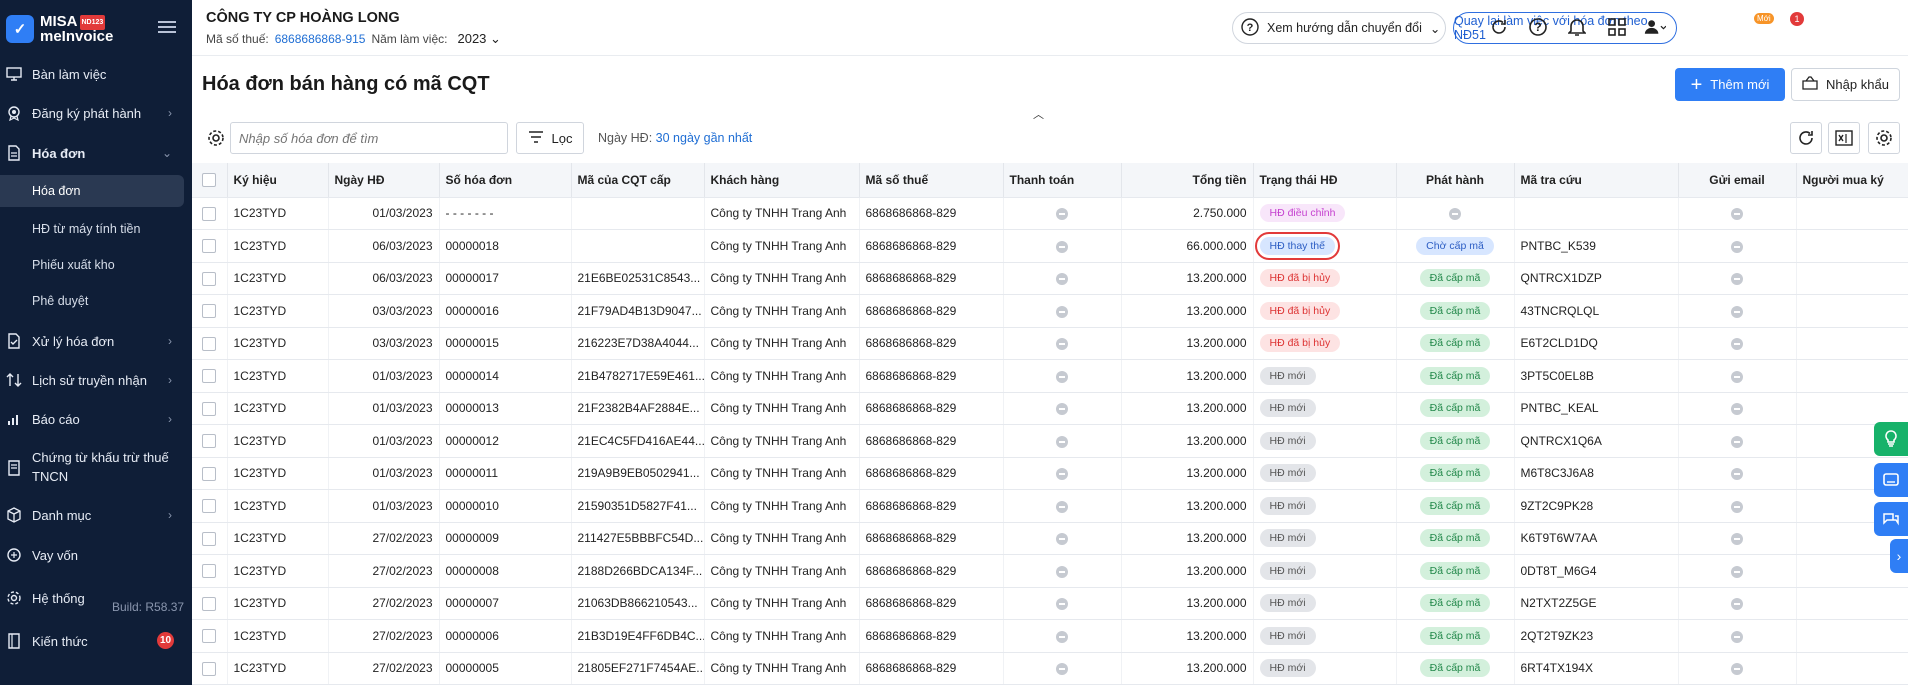 The width and height of the screenshot is (1908, 685). I want to click on col-header: Ký hiệu, so click(278, 180).